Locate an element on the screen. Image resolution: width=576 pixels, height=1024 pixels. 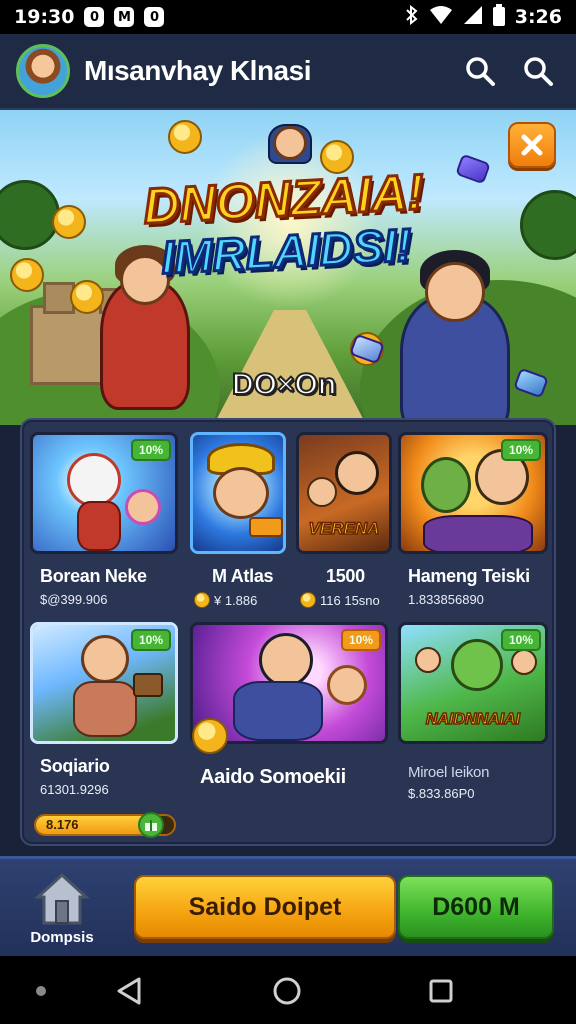
banner-close-button is located at coordinates (532, 145).